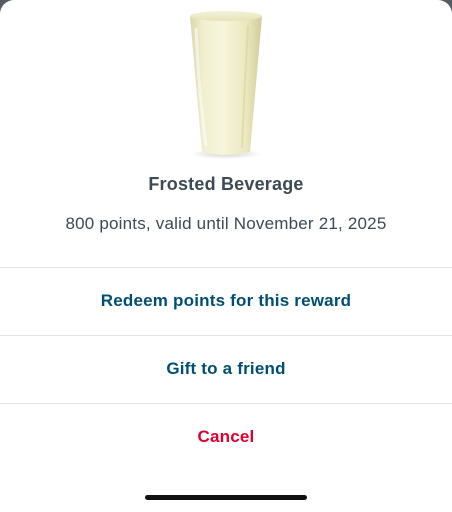 This screenshot has width=452, height=512. I want to click on frosted-beverage-image, so click(226, 85).